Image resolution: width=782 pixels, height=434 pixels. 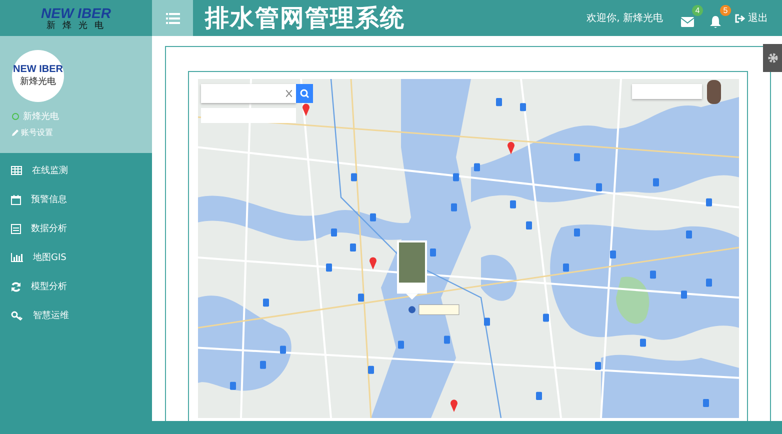 What do you see at coordinates (38, 82) in the screenshot?
I see `avatar-subtitle: 新烽光电` at bounding box center [38, 82].